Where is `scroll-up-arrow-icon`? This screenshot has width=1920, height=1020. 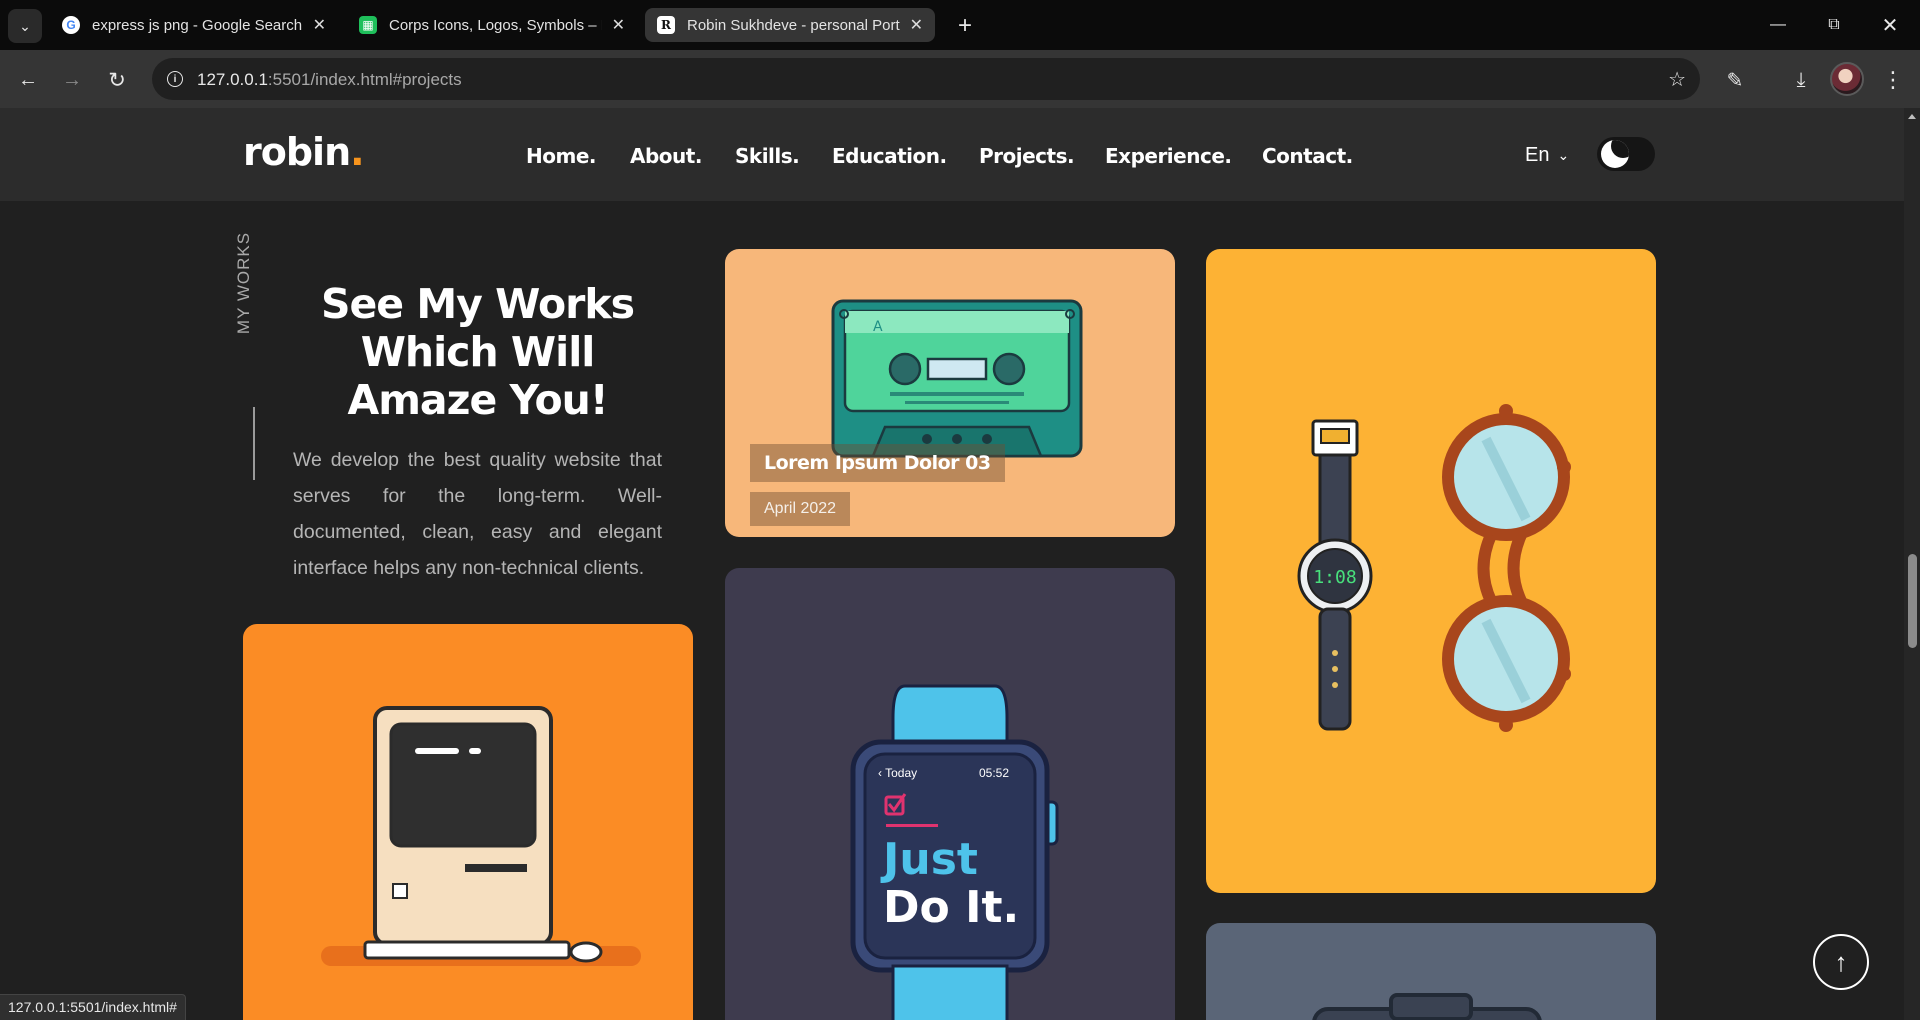
scroll-up-arrow-icon is located at coordinates (1912, 116).